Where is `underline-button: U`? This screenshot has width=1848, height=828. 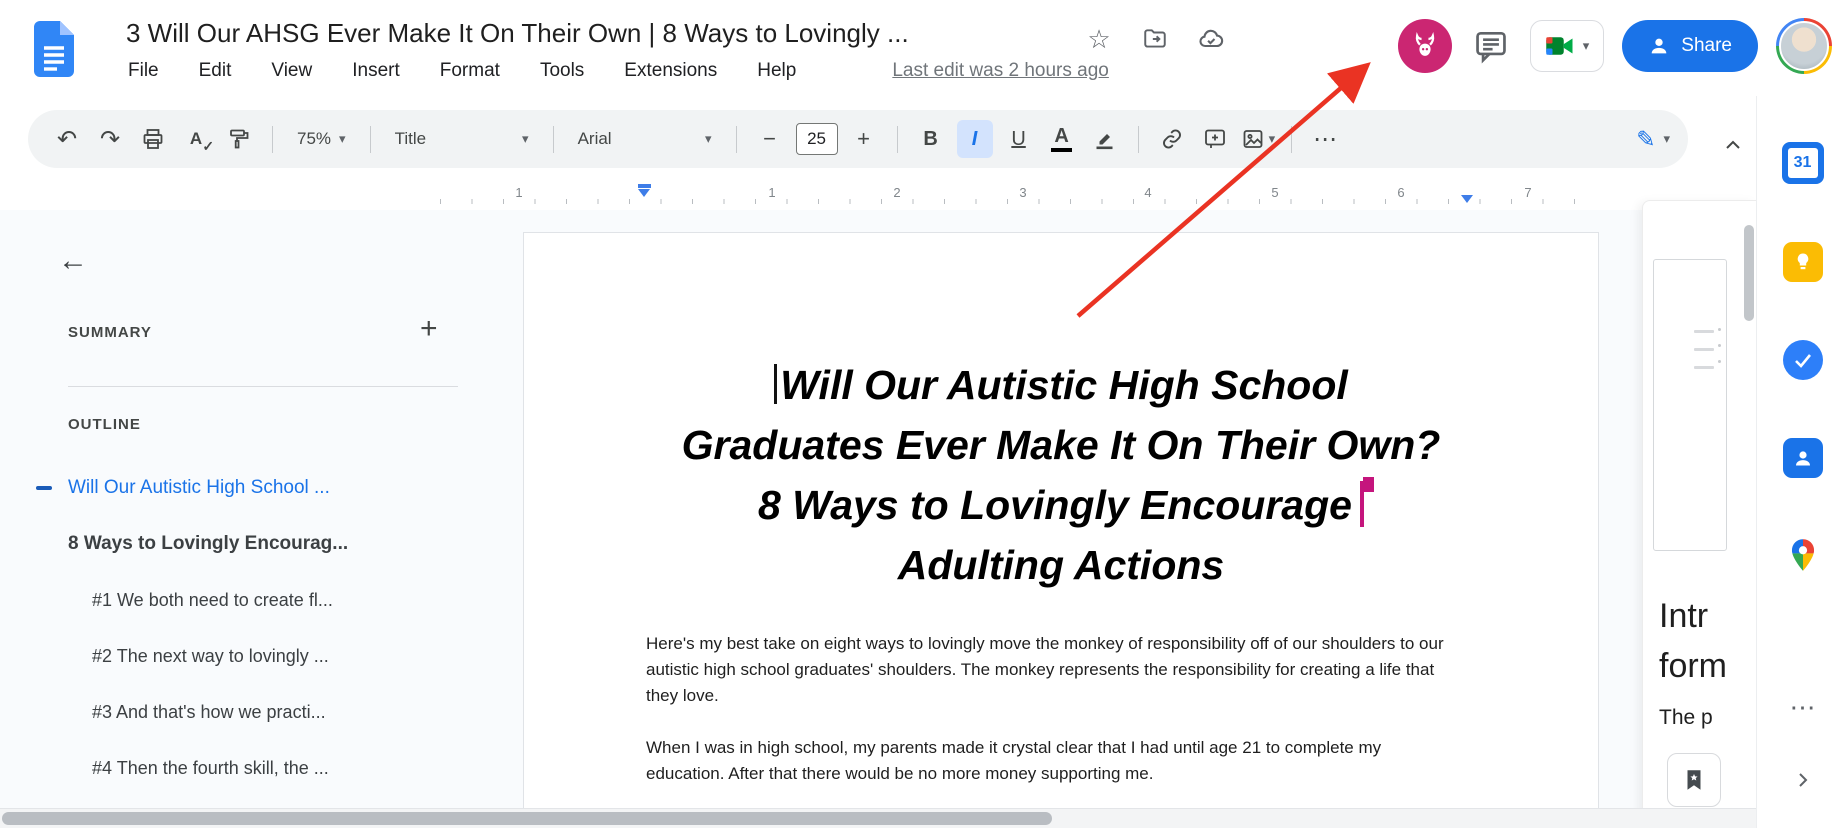 underline-button: U is located at coordinates (1019, 139).